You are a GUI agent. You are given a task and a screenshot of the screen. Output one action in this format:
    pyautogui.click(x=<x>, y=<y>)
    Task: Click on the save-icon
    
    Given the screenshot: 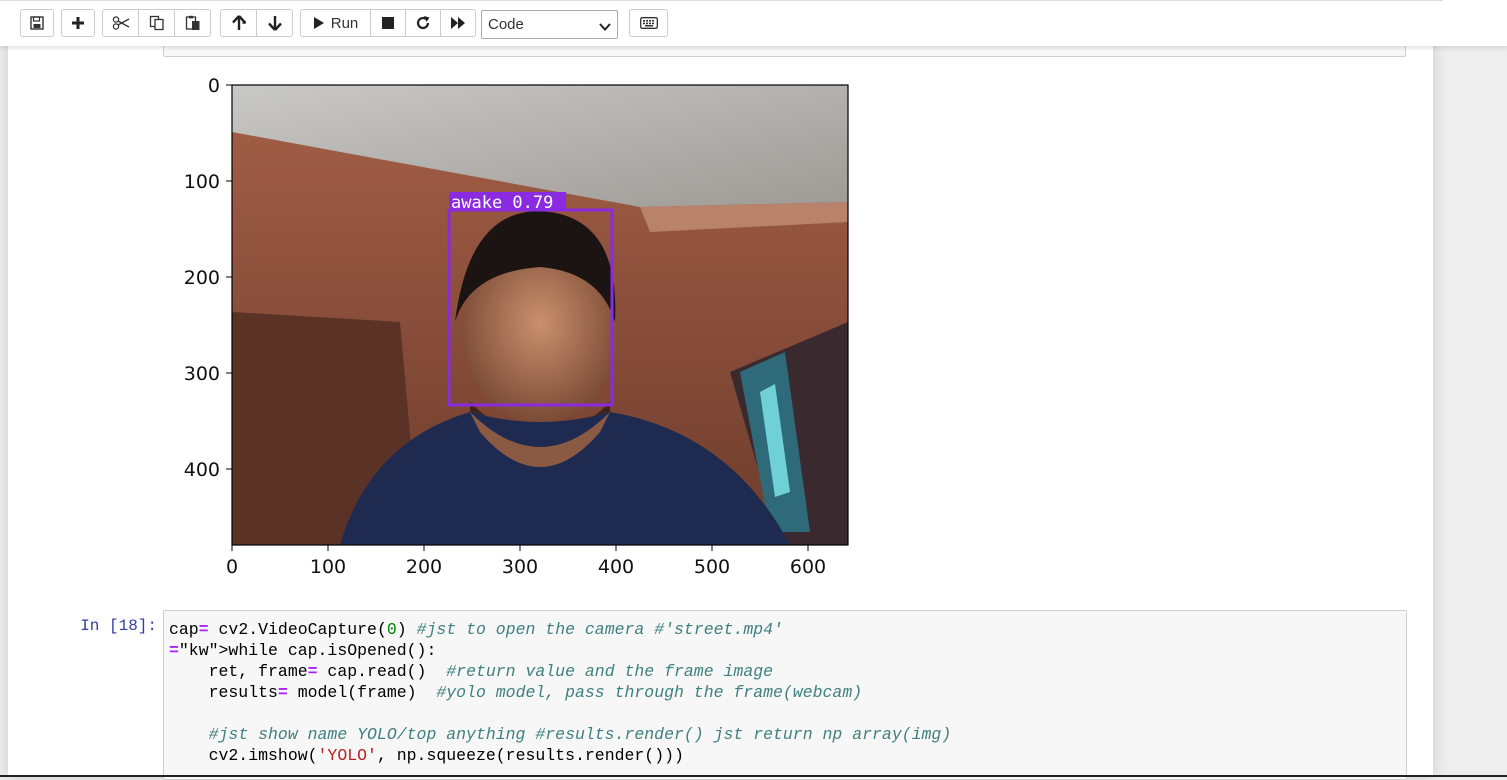 What is the action you would take?
    pyautogui.click(x=37, y=23)
    